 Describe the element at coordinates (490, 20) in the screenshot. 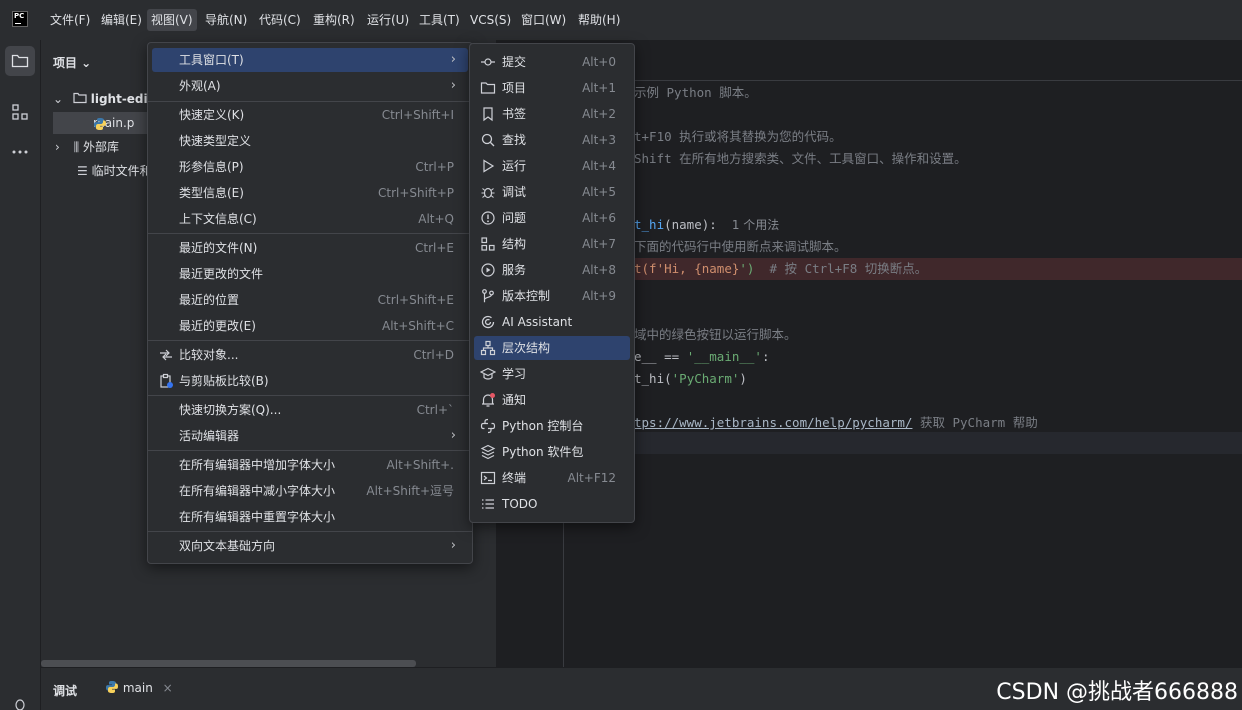

I see `menu-vcs: VCS(S)` at that location.